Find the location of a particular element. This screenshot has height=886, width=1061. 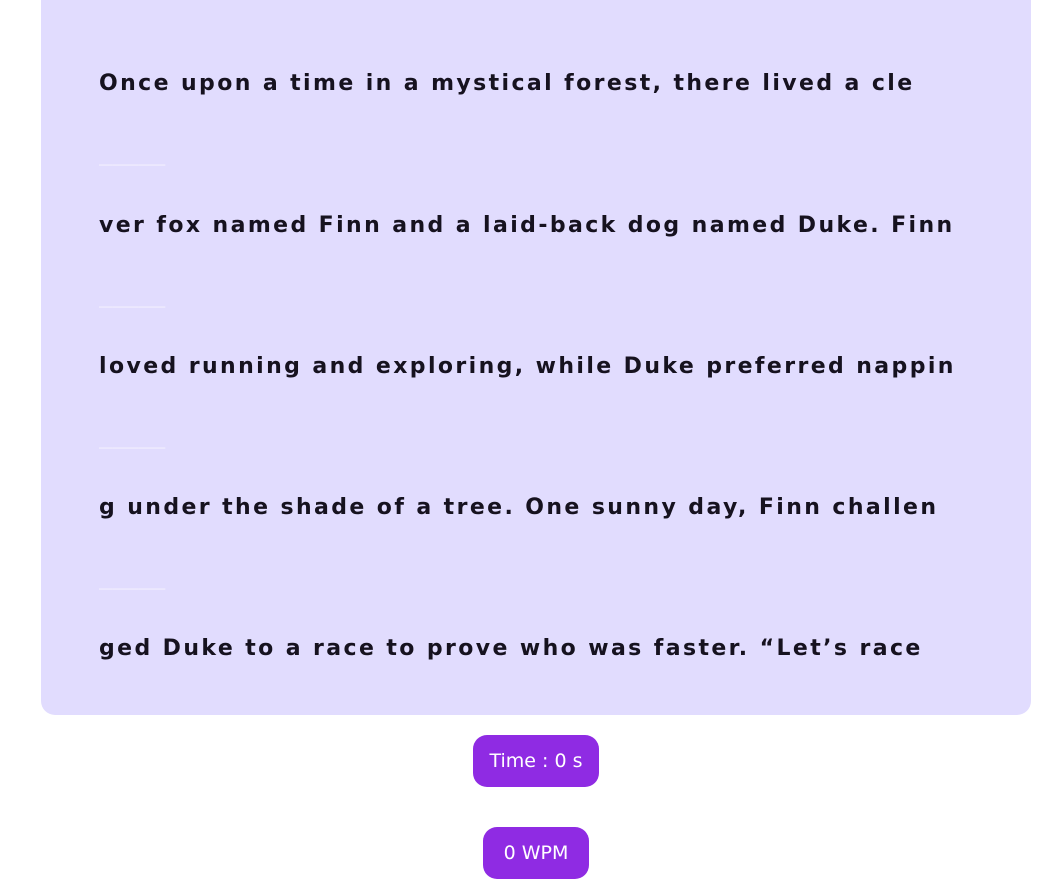

blank-marker-3: _____ is located at coordinates (132, 436).